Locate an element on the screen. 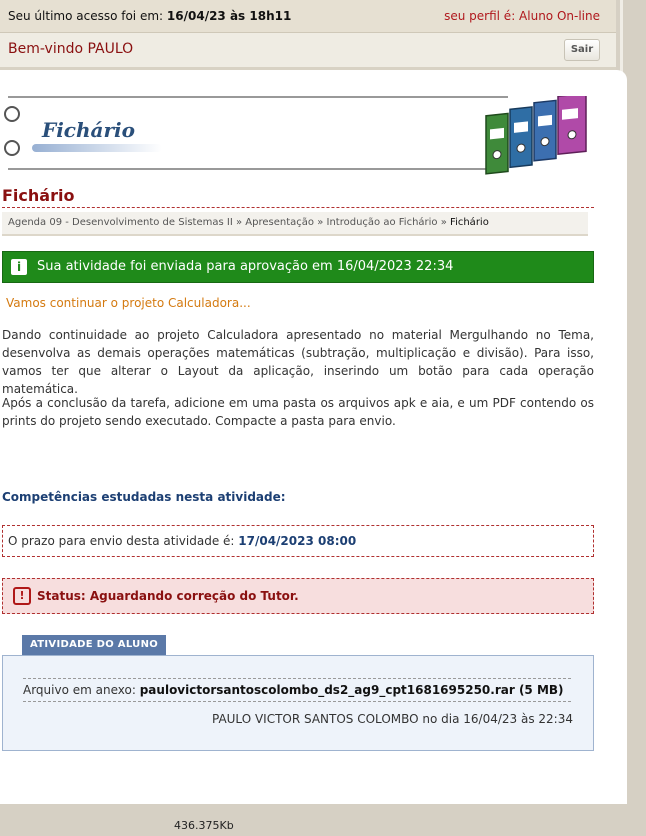  banner-swoosh is located at coordinates (97, 148).